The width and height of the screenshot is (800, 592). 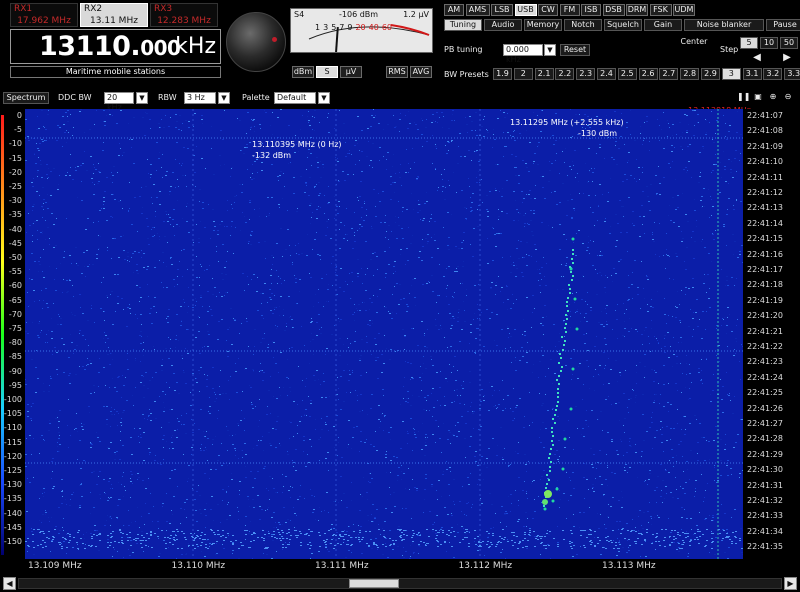 I want to click on rx2-freq: 13.11 MHz, so click(x=114, y=21).